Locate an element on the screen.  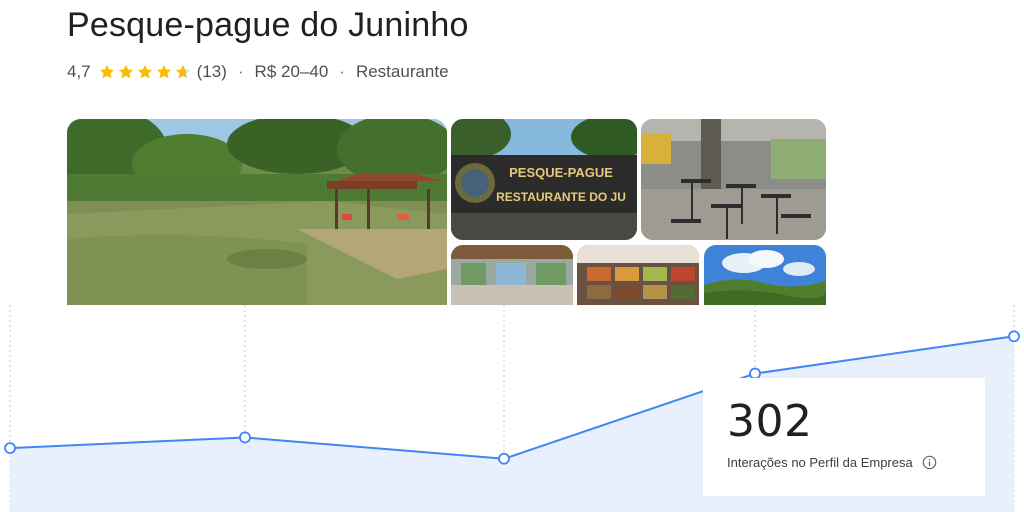
photo-restaurant-sign-icon: PESQUE-PAGUE RESTAURANTE DO JU is located at coordinates (544, 179).